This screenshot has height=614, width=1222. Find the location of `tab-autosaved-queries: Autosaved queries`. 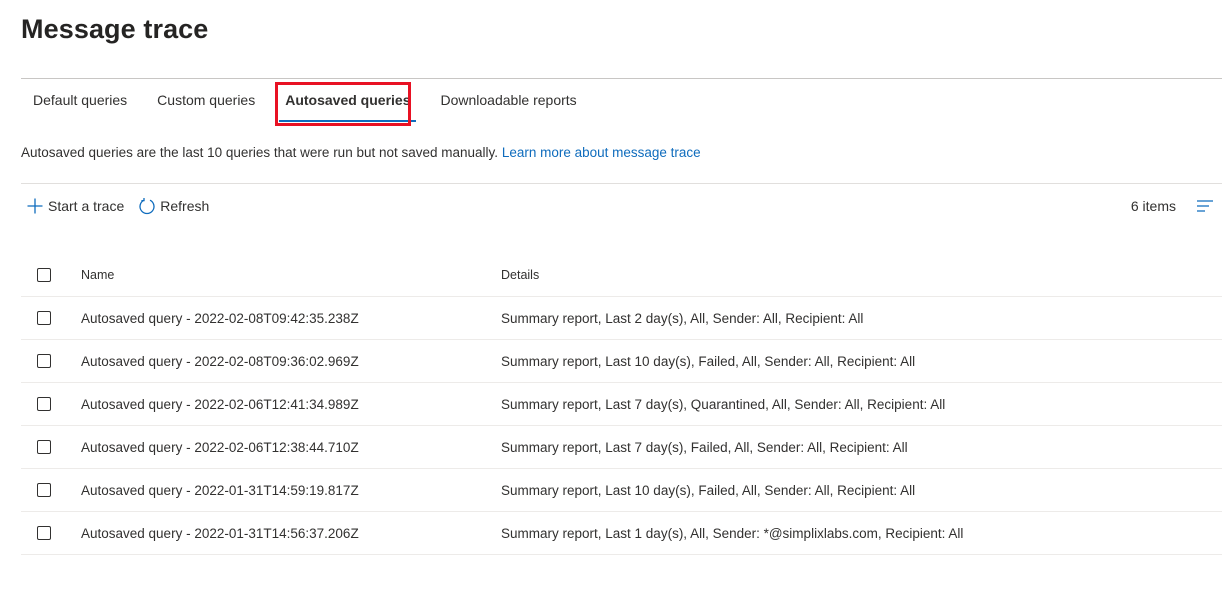

tab-autosaved-queries: Autosaved queries is located at coordinates (347, 101).